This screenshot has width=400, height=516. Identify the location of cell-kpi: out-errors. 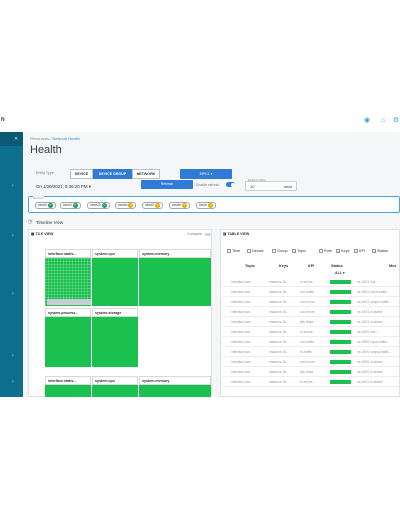
(307, 312).